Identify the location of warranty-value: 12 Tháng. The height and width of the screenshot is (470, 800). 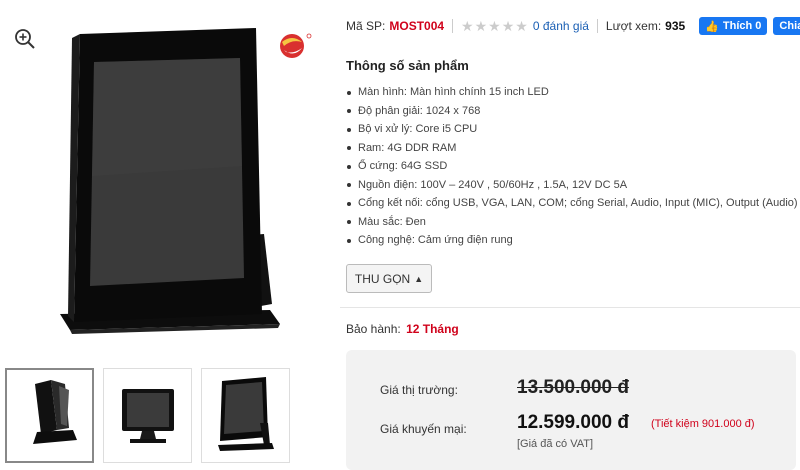
(432, 329).